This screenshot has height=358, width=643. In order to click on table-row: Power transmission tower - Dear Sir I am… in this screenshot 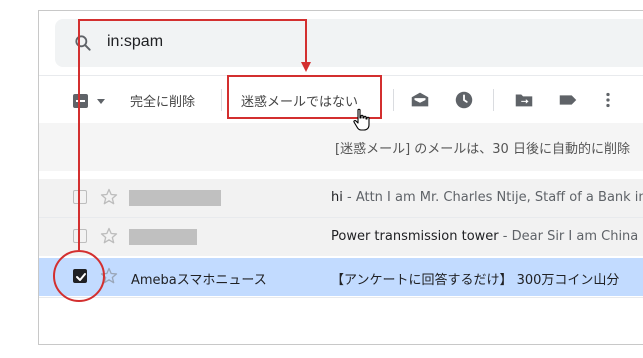, I will do `click(341, 237)`.